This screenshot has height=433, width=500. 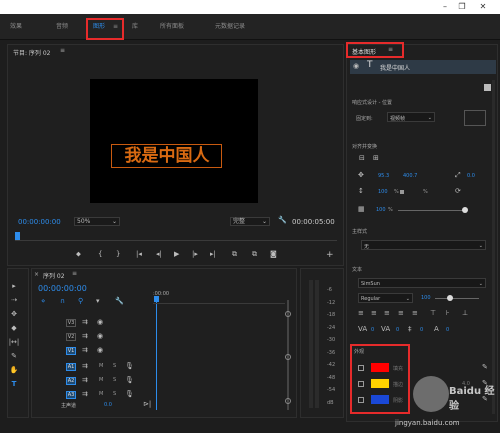 I want to click on font-size-value: 100, so click(x=426, y=298).